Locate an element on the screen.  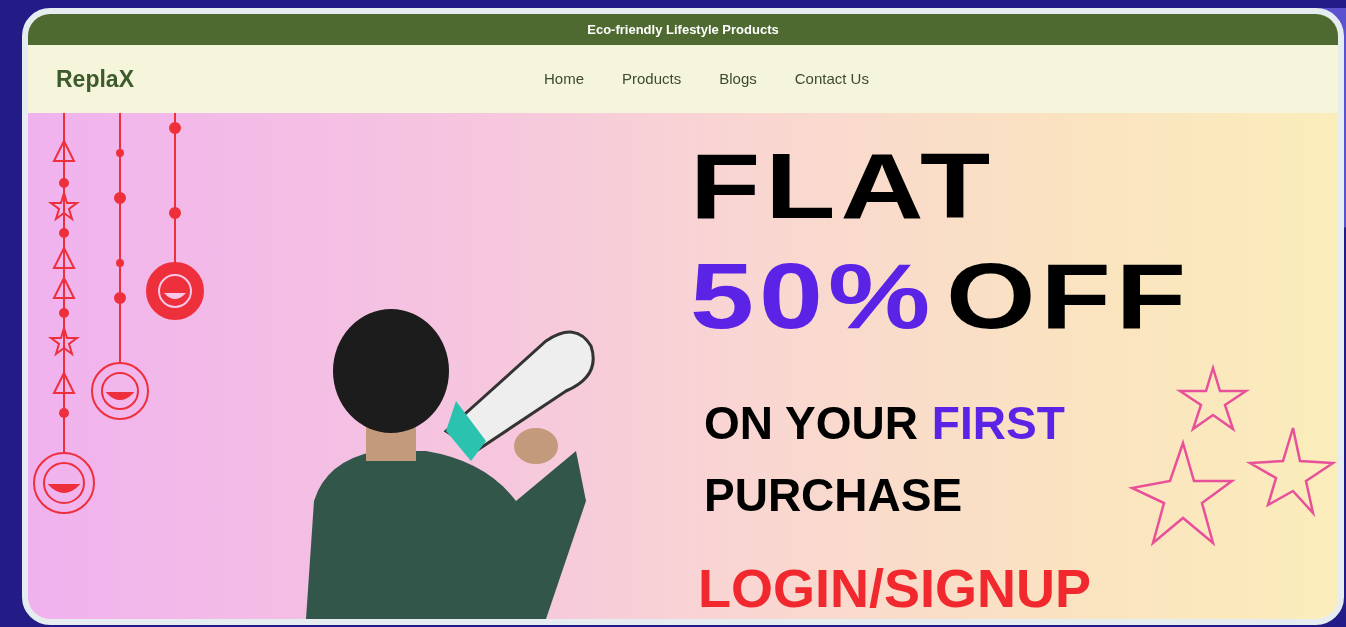
nav-link: Products is located at coordinates (652, 79).